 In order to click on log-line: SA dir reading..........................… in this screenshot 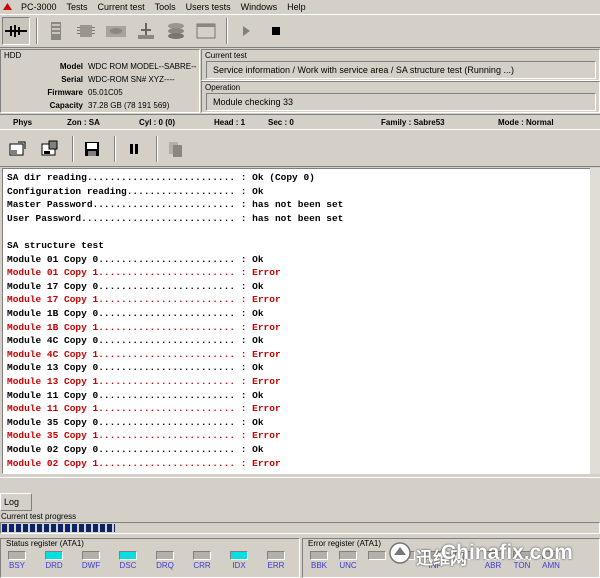, I will do `click(161, 177)`.